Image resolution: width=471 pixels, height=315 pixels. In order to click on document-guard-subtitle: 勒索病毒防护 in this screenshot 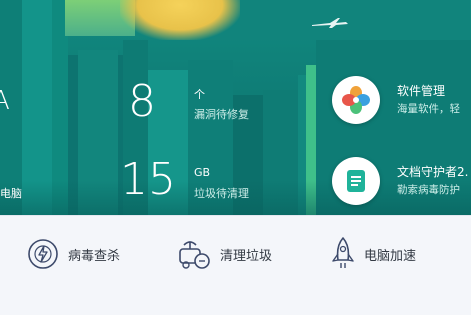, I will do `click(428, 190)`.